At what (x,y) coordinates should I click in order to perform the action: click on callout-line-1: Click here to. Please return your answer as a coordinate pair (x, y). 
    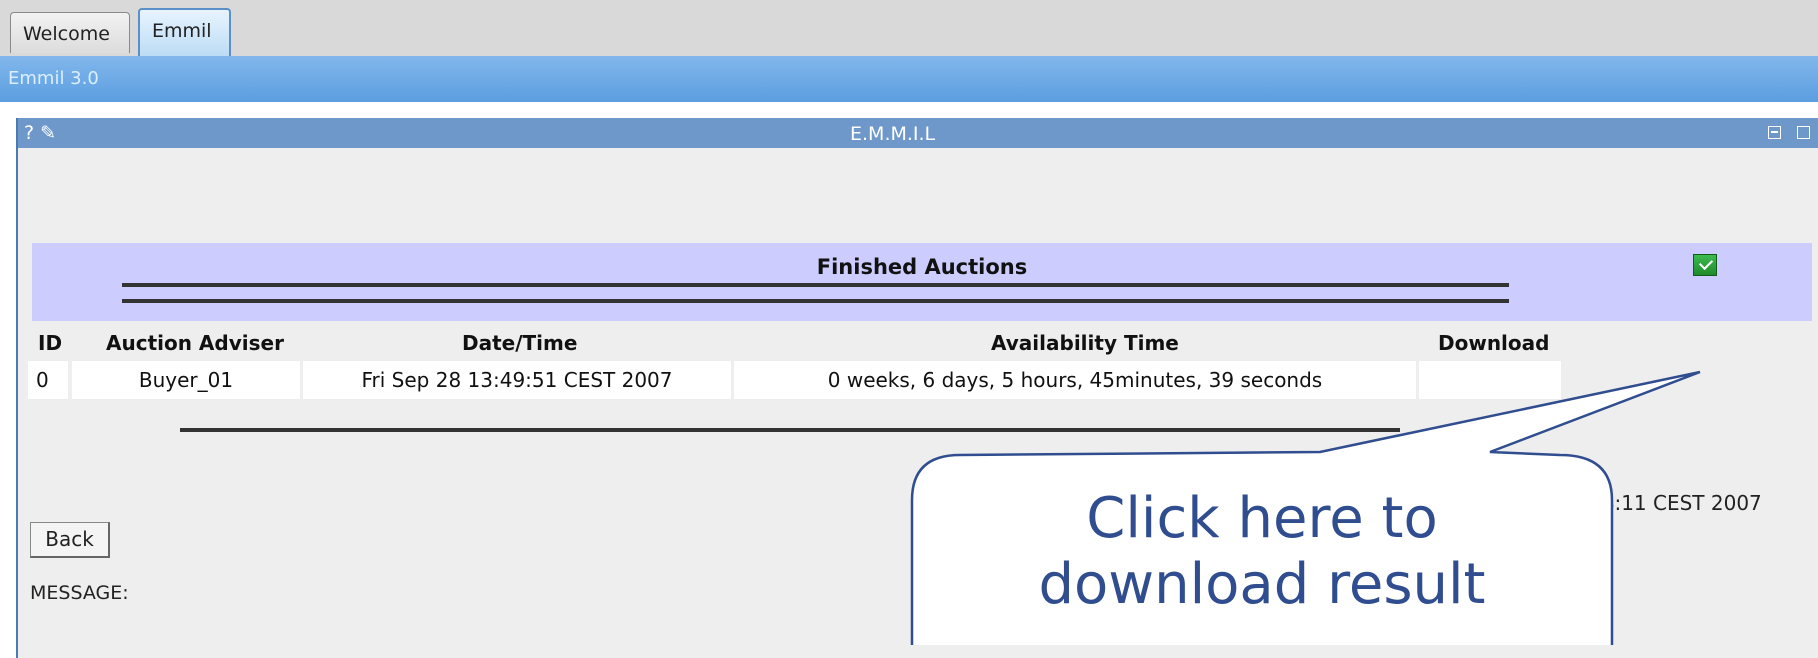
    Looking at the image, I should click on (1262, 518).